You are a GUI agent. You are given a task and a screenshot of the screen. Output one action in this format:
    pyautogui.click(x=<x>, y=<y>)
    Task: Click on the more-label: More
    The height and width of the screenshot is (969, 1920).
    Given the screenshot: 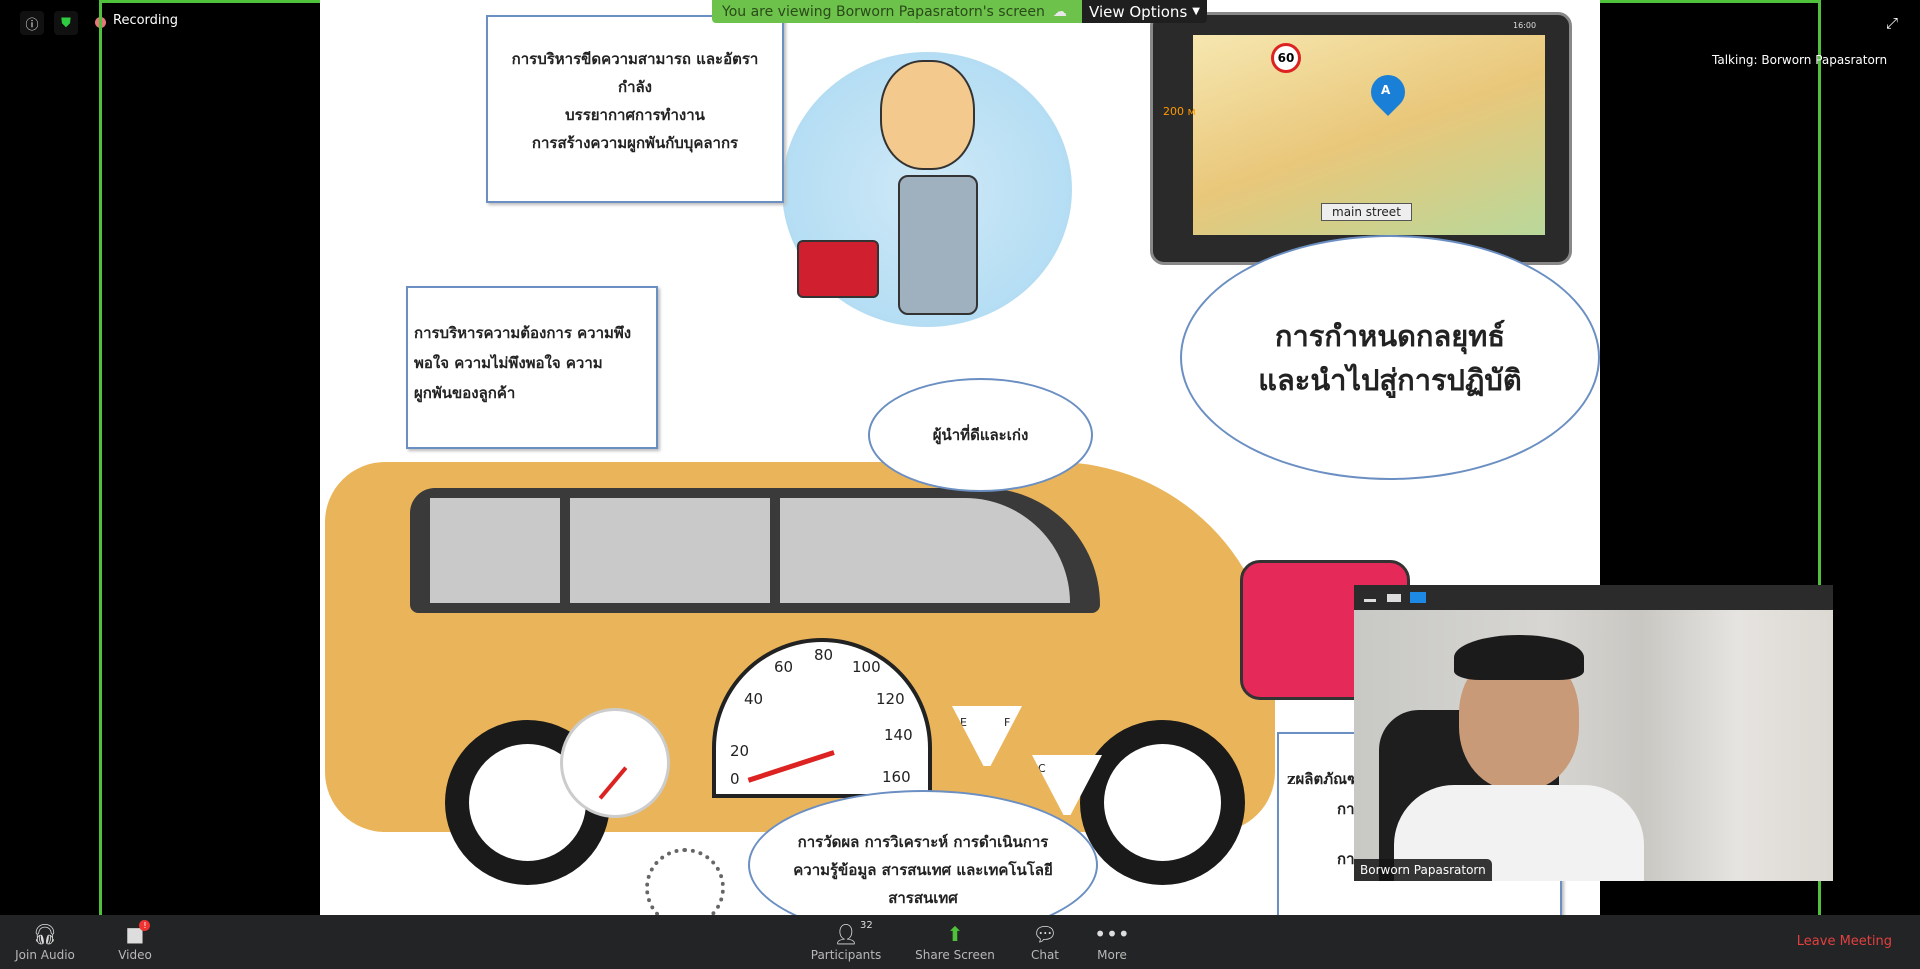 What is the action you would take?
    pyautogui.click(x=1112, y=955)
    